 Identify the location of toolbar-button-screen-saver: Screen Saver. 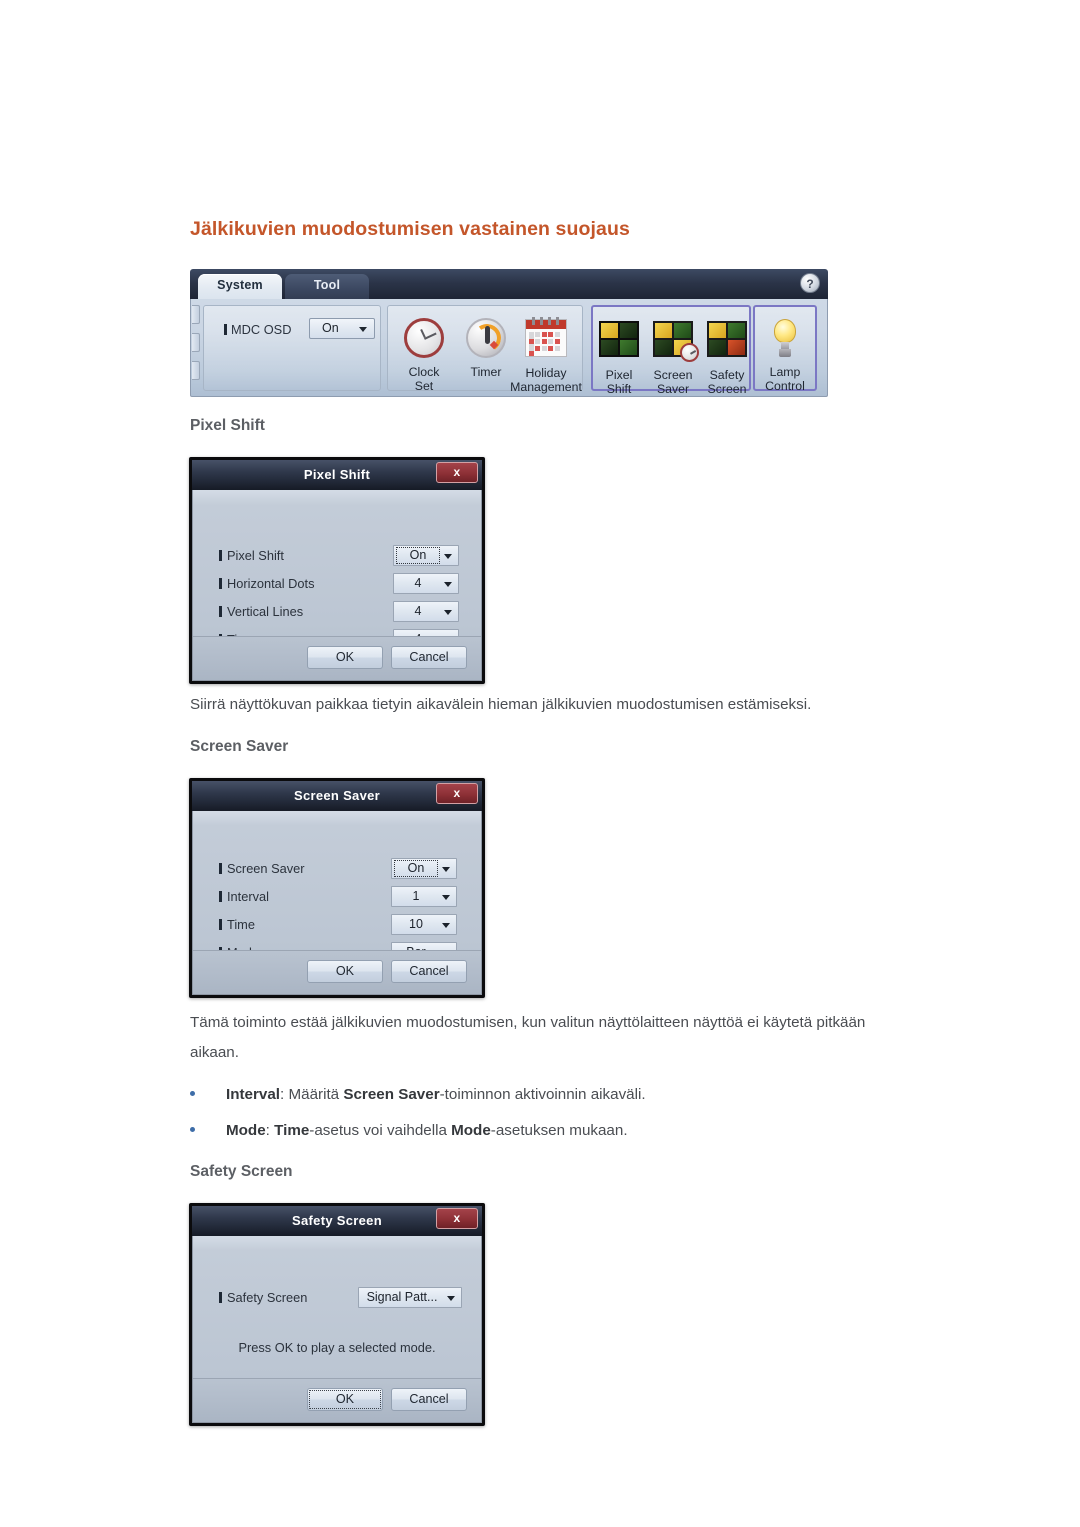
(673, 356).